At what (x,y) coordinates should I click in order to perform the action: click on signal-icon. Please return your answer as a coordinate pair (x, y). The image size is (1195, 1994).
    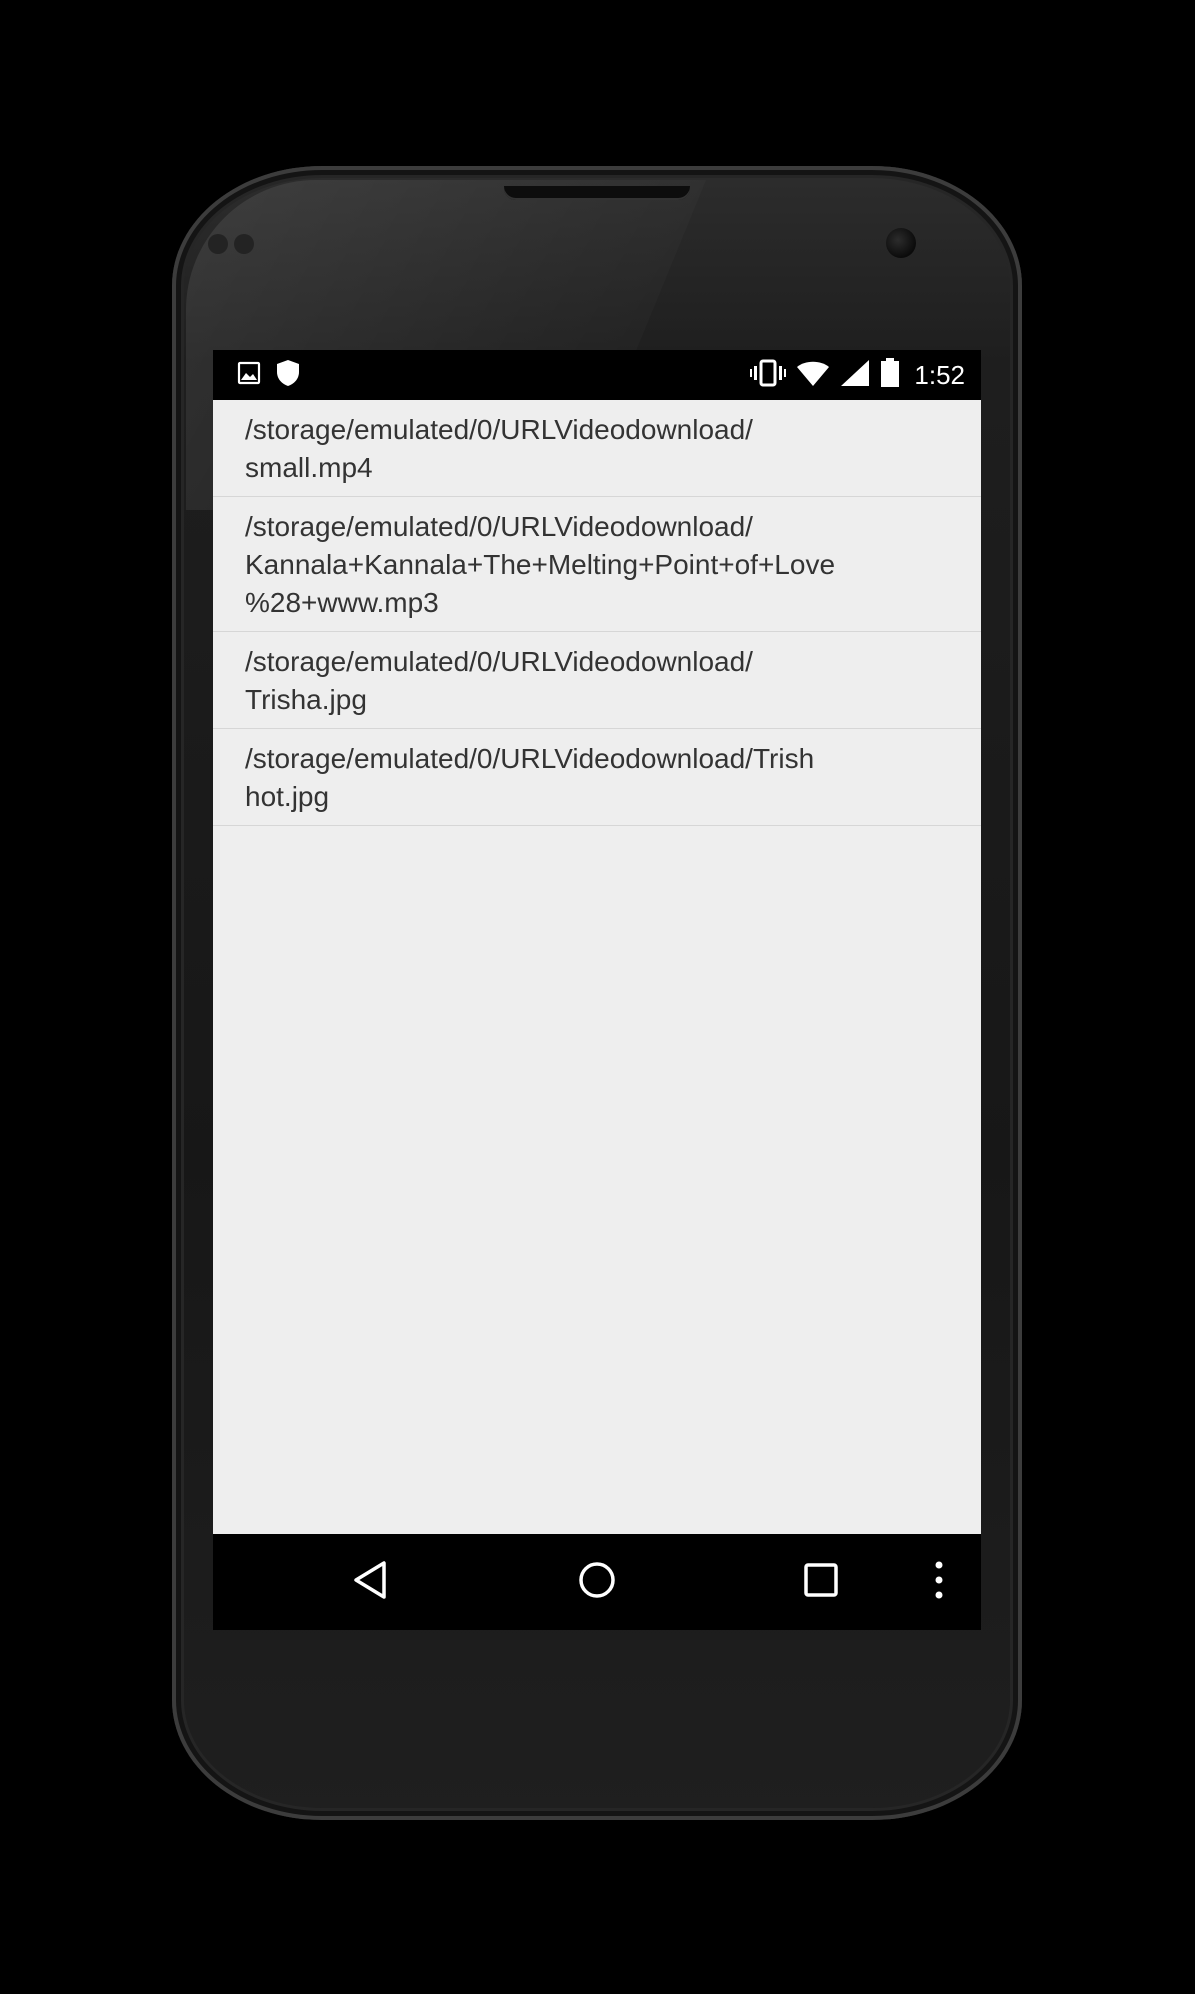
    Looking at the image, I should click on (855, 375).